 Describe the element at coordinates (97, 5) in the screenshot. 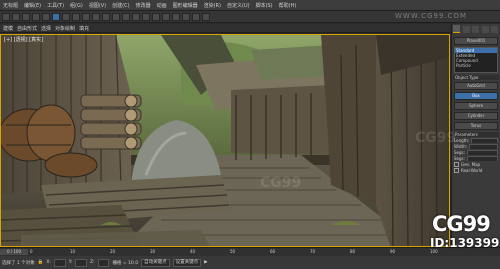

I see `menu-item: 视图(V)` at that location.